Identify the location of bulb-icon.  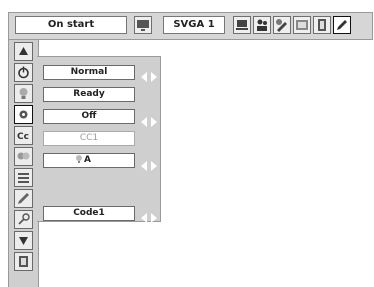
(79, 159).